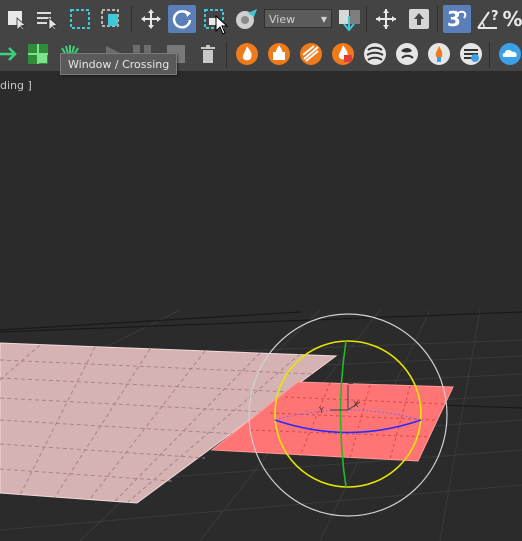 Image resolution: width=522 pixels, height=541 pixels. What do you see at coordinates (111, 19) in the screenshot?
I see `window-crossing-toggle-button` at bounding box center [111, 19].